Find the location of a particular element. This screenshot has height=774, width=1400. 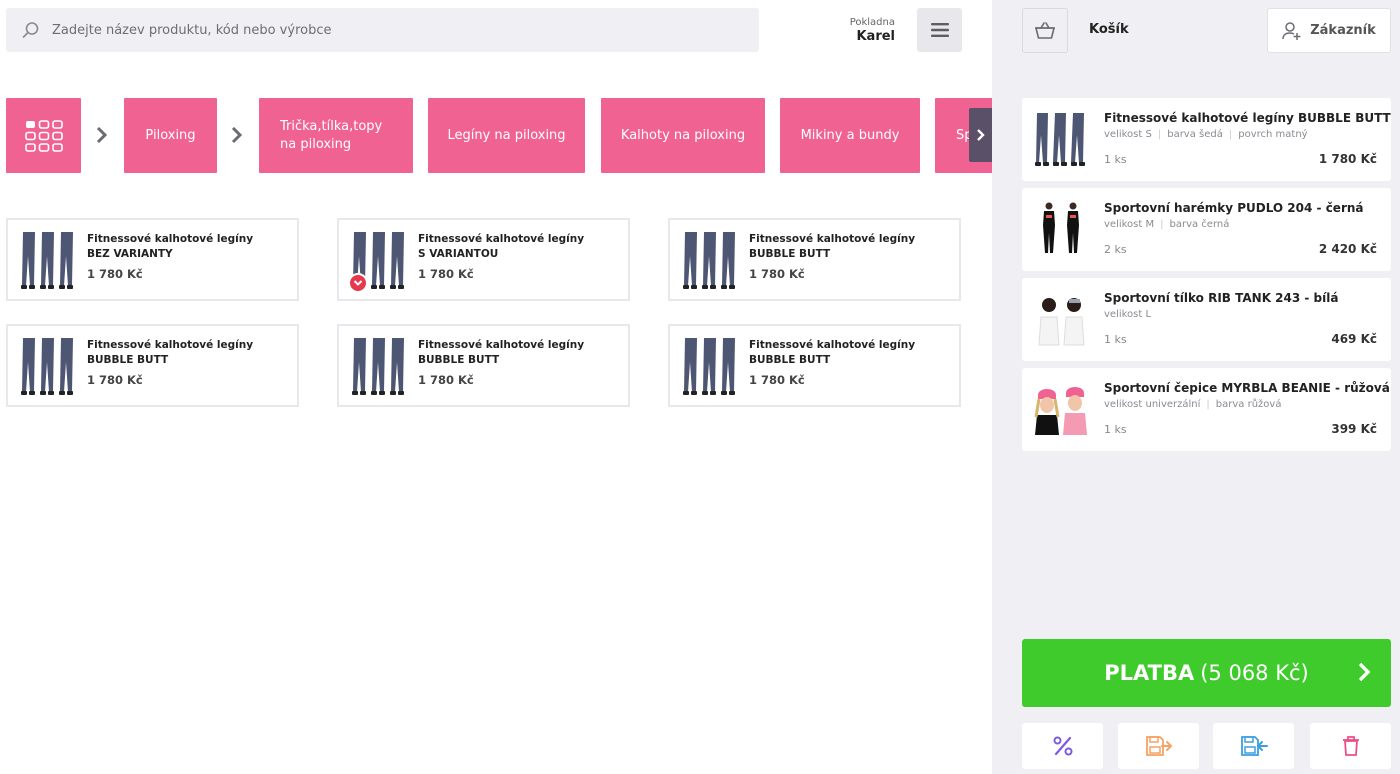

cart-item-price: 1 780 Kč is located at coordinates (1347, 159).